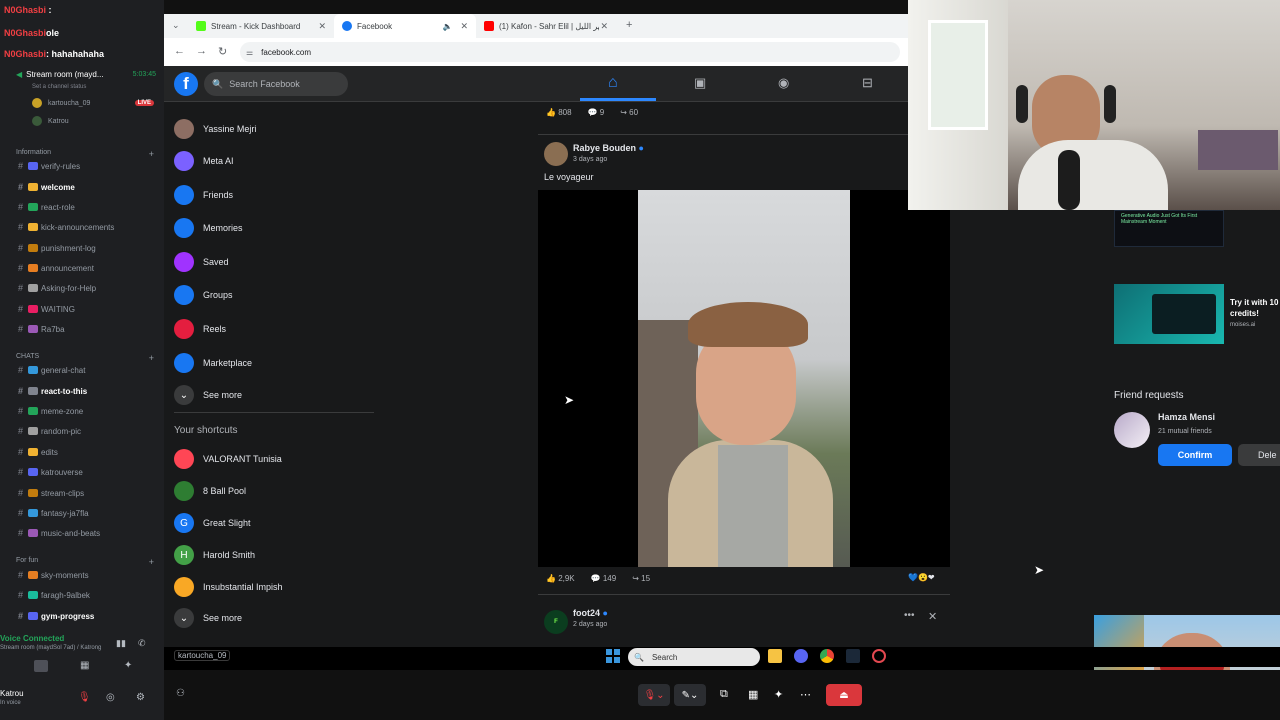 This screenshot has height=720, width=1280. Describe the element at coordinates (654, 695) in the screenshot. I see `mic-muted-icon: 🎙⌄` at that location.